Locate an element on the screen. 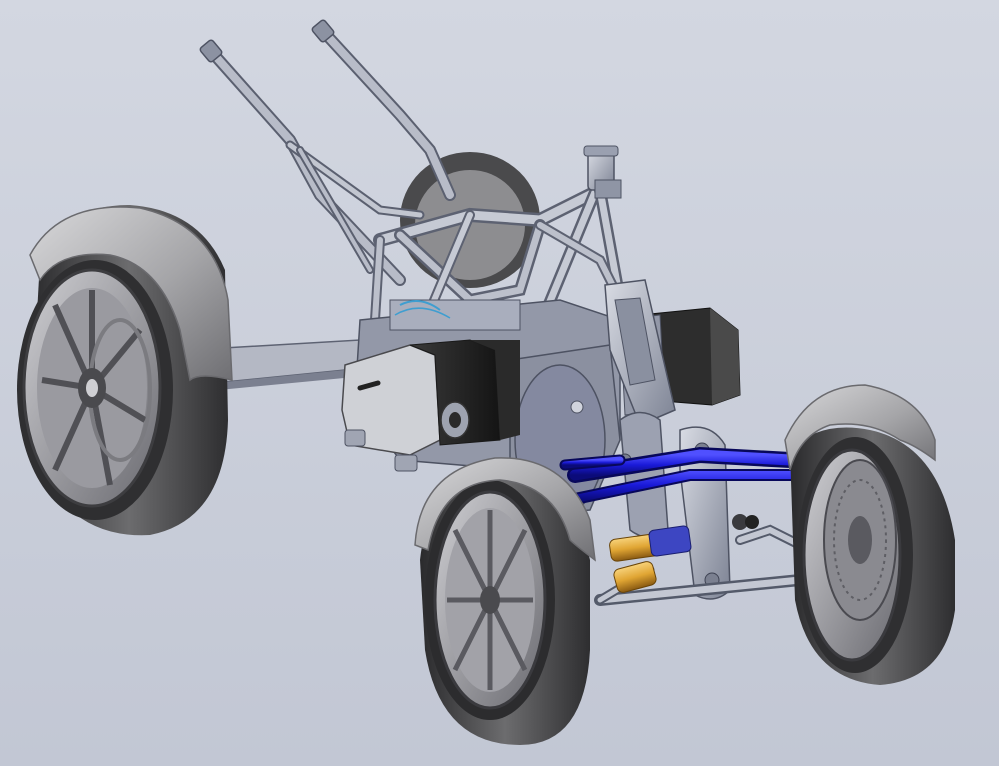 This screenshot has height=766, width=999. brake-disc is located at coordinates (860, 540).